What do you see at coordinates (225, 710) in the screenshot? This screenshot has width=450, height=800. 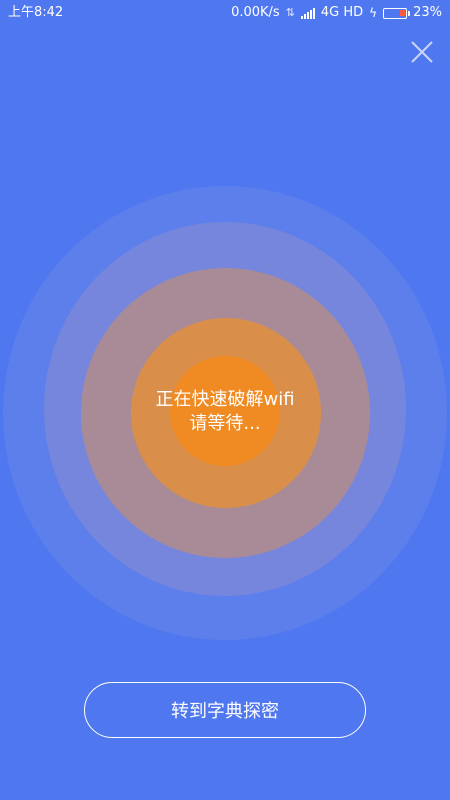 I see `dictionary-decrypt-button: 转到字典探密` at bounding box center [225, 710].